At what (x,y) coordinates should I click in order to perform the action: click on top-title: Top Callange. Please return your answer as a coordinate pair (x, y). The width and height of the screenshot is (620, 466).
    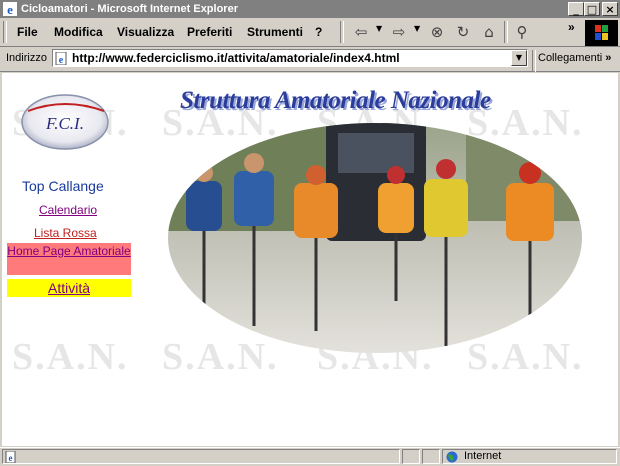
    Looking at the image, I should click on (63, 186).